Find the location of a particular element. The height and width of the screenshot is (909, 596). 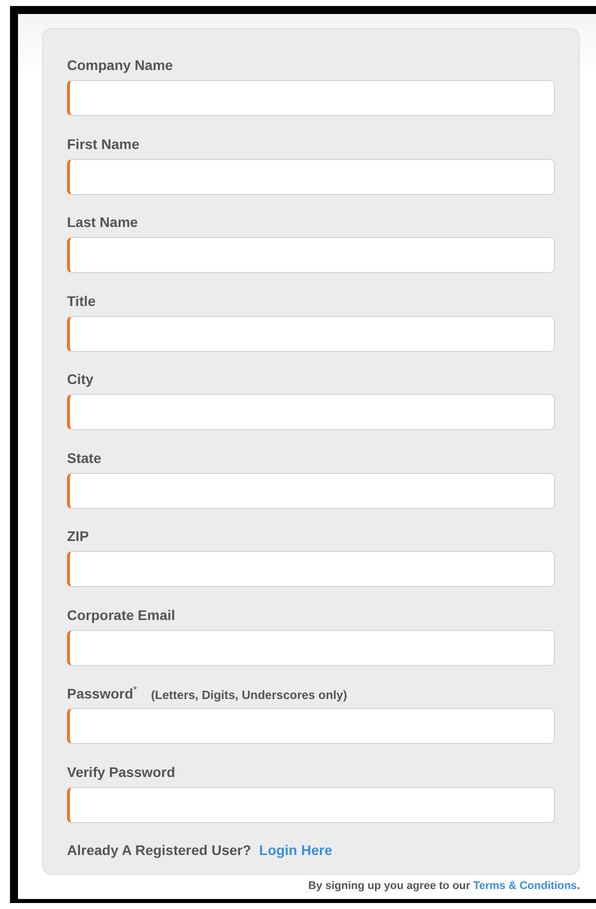

login-link: Login Here is located at coordinates (295, 850).